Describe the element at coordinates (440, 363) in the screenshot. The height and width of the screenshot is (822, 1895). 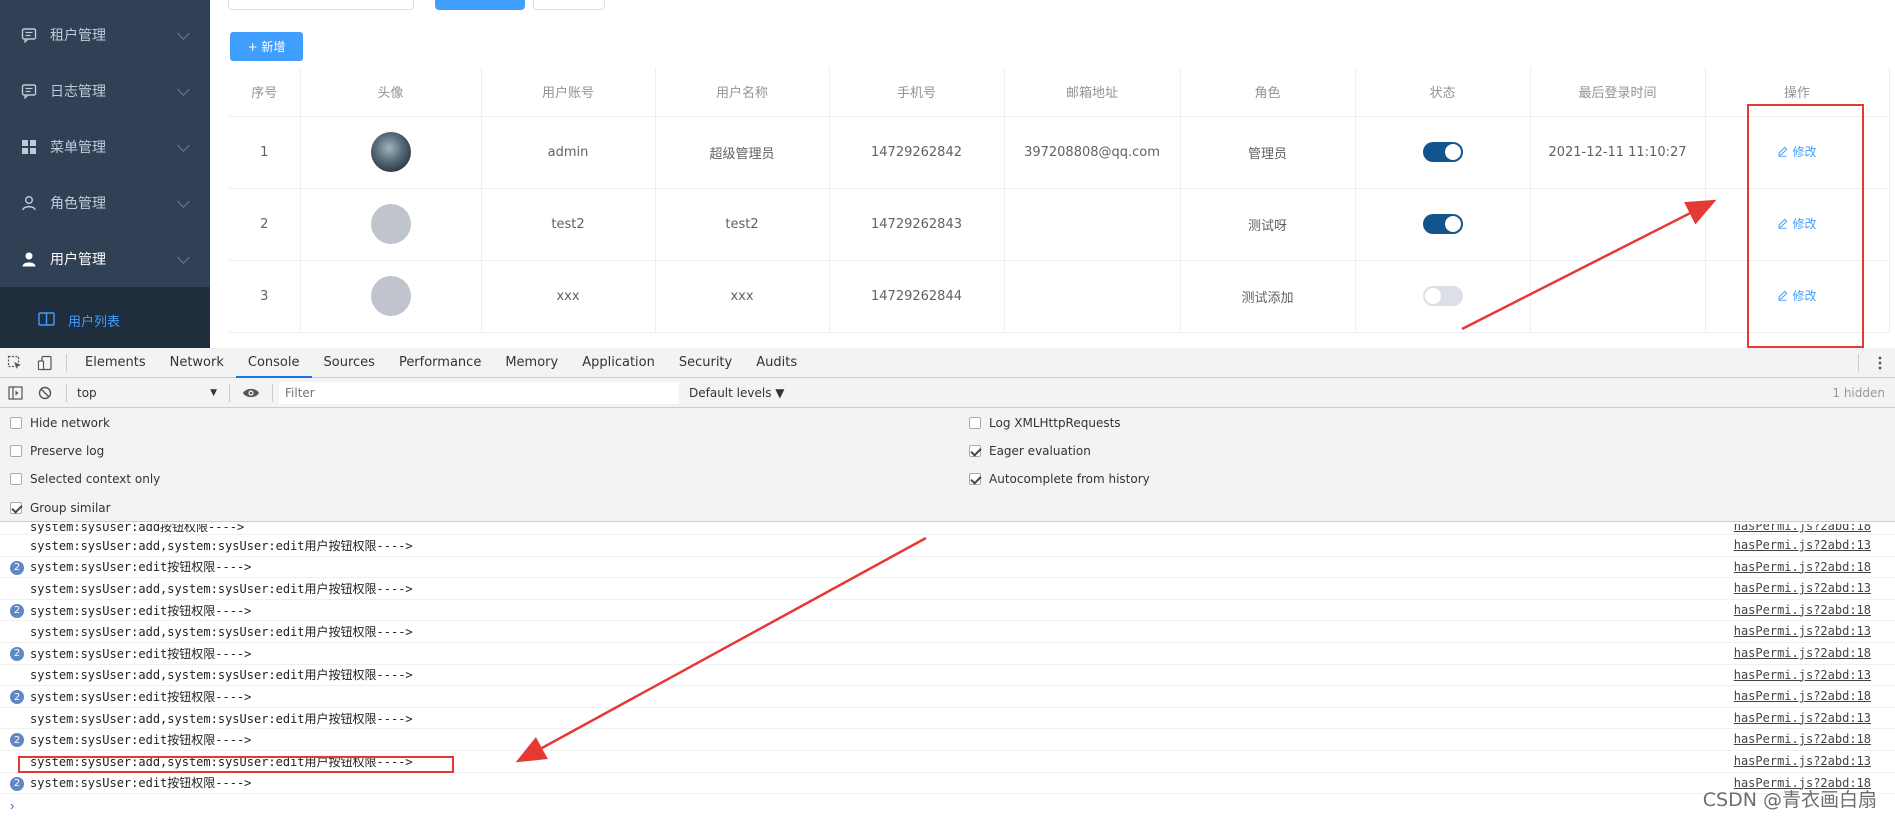
I see `tab-performance: Performance` at that location.